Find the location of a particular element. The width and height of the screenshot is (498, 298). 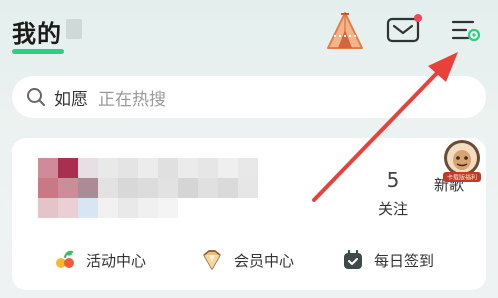

following-label: 关注 is located at coordinates (392, 209).